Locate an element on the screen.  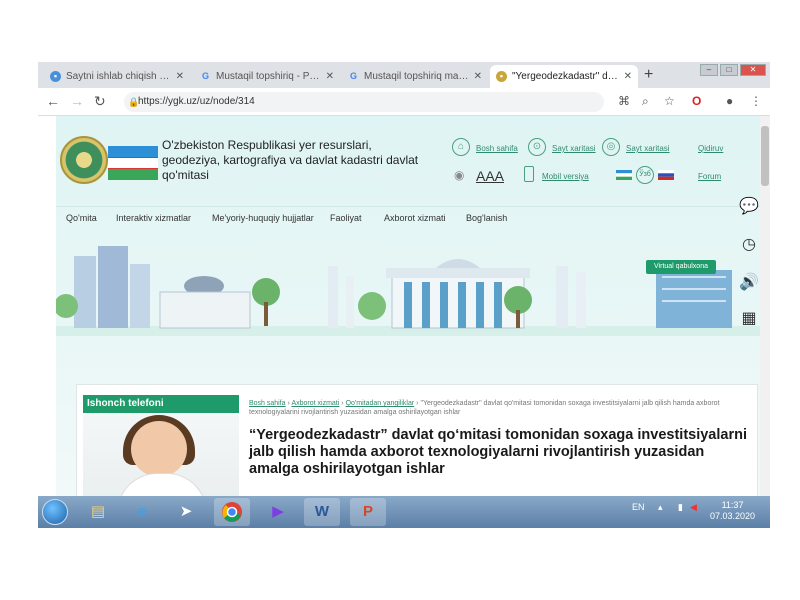
chrome-logo is located at coordinates (232, 512).